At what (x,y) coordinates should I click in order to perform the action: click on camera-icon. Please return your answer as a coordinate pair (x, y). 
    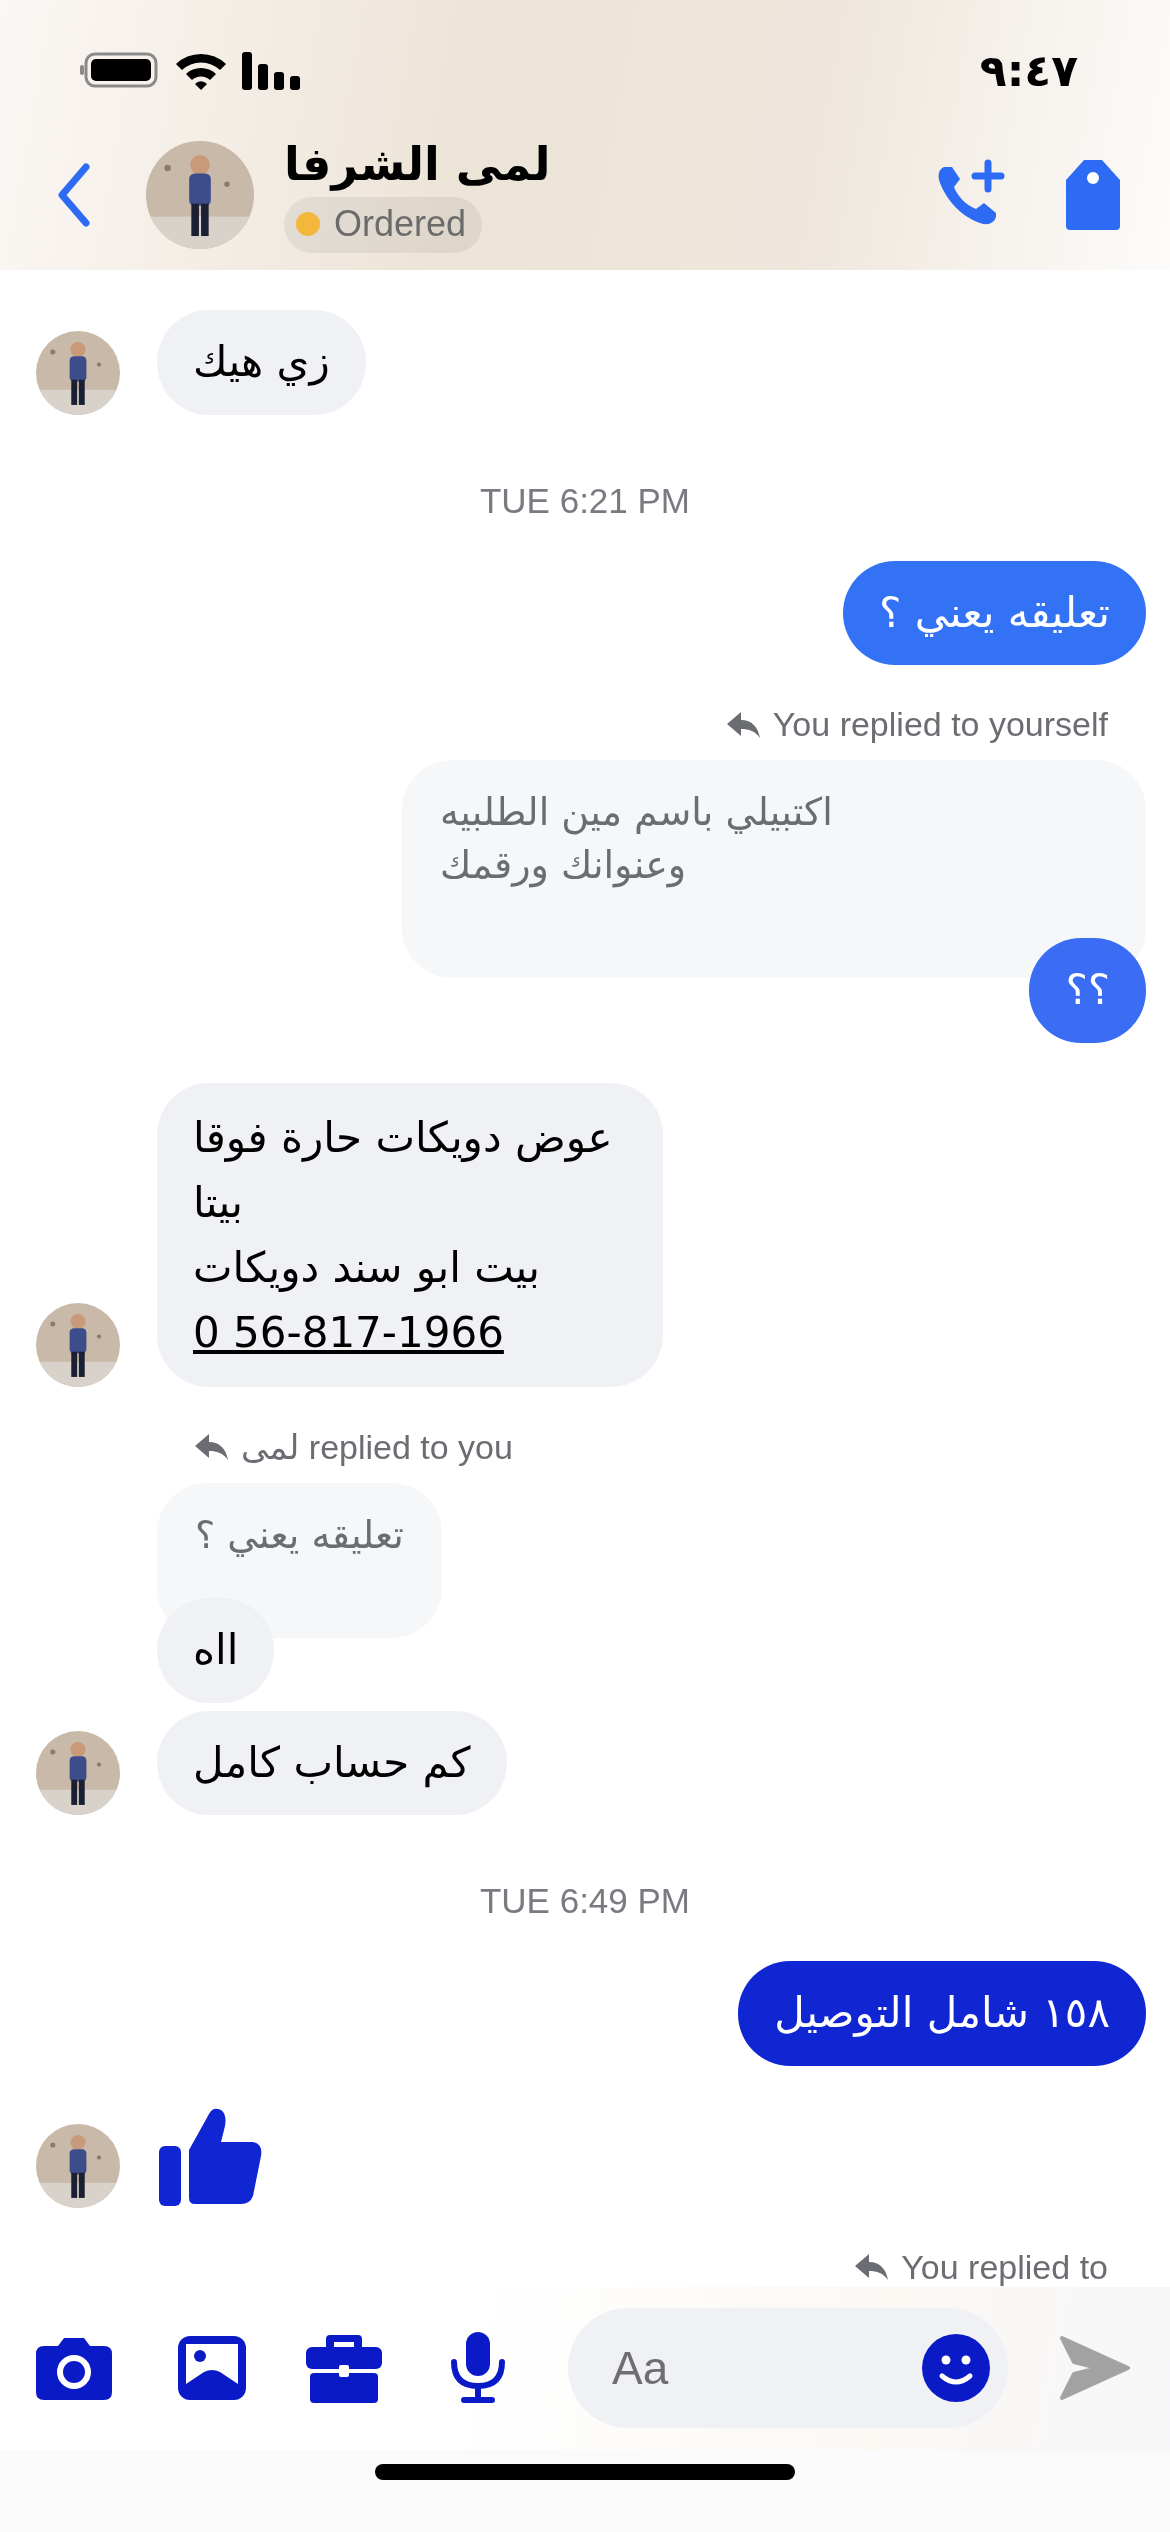
    Looking at the image, I should click on (74, 2368).